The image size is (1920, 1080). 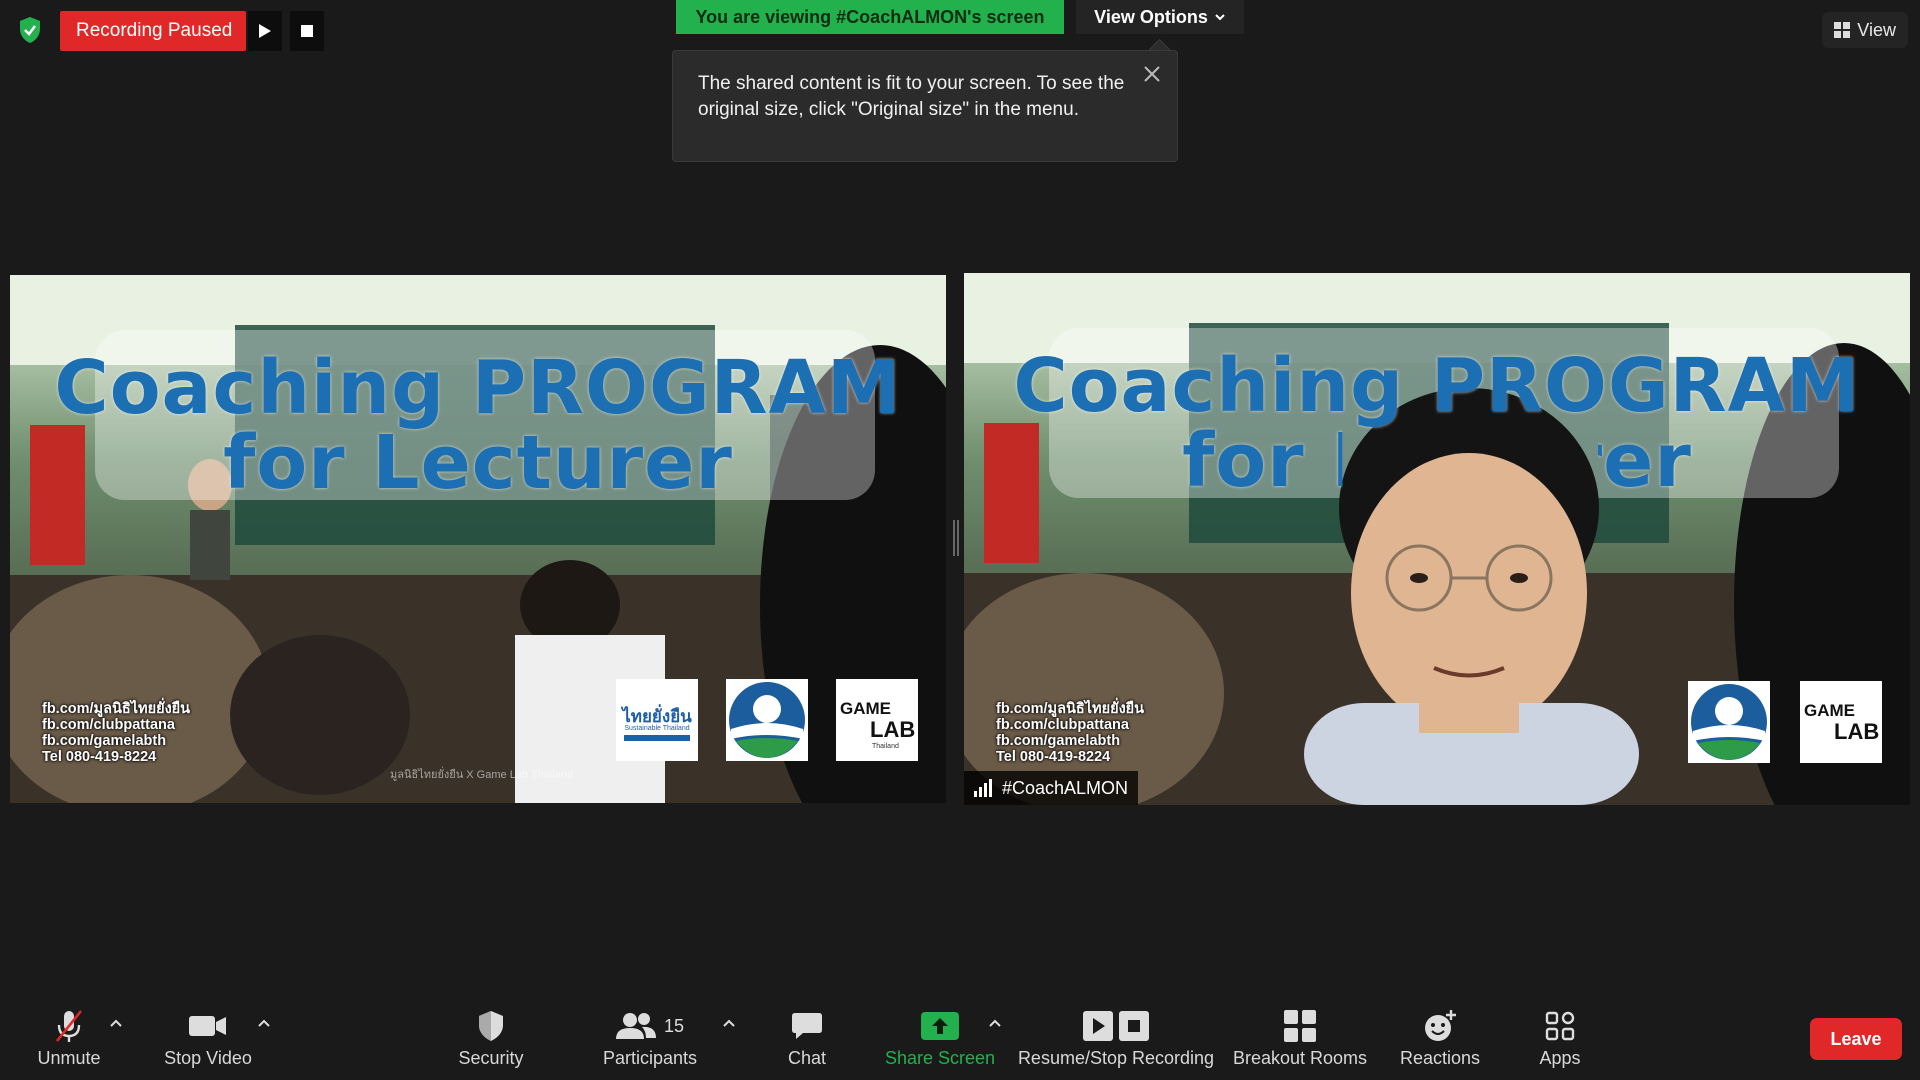 I want to click on leave-button: Leave, so click(x=1856, y=1039).